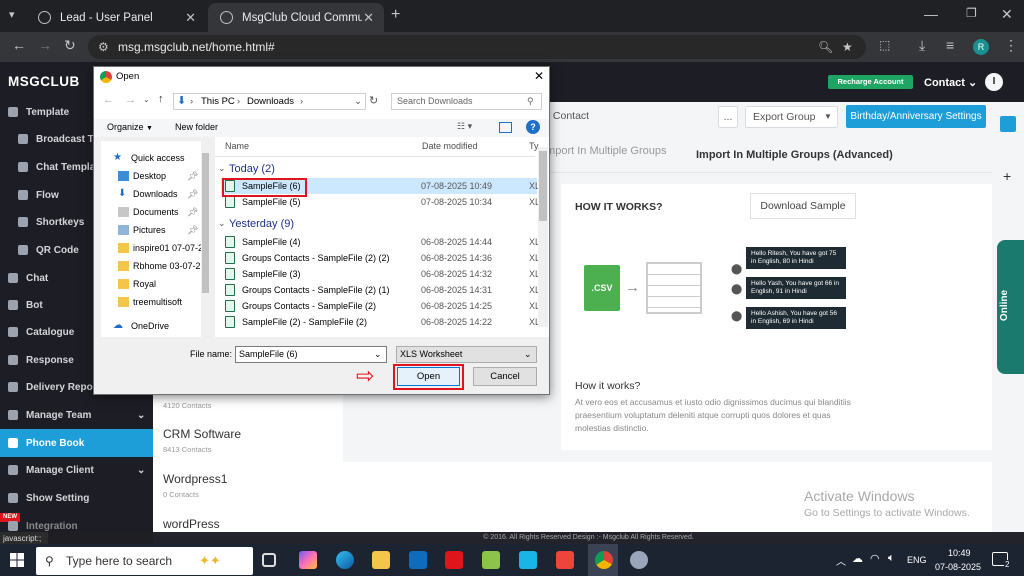  What do you see at coordinates (155, 266) in the screenshot?
I see `nav-folder-rbhome: Rbhome 03-07-2` at bounding box center [155, 266].